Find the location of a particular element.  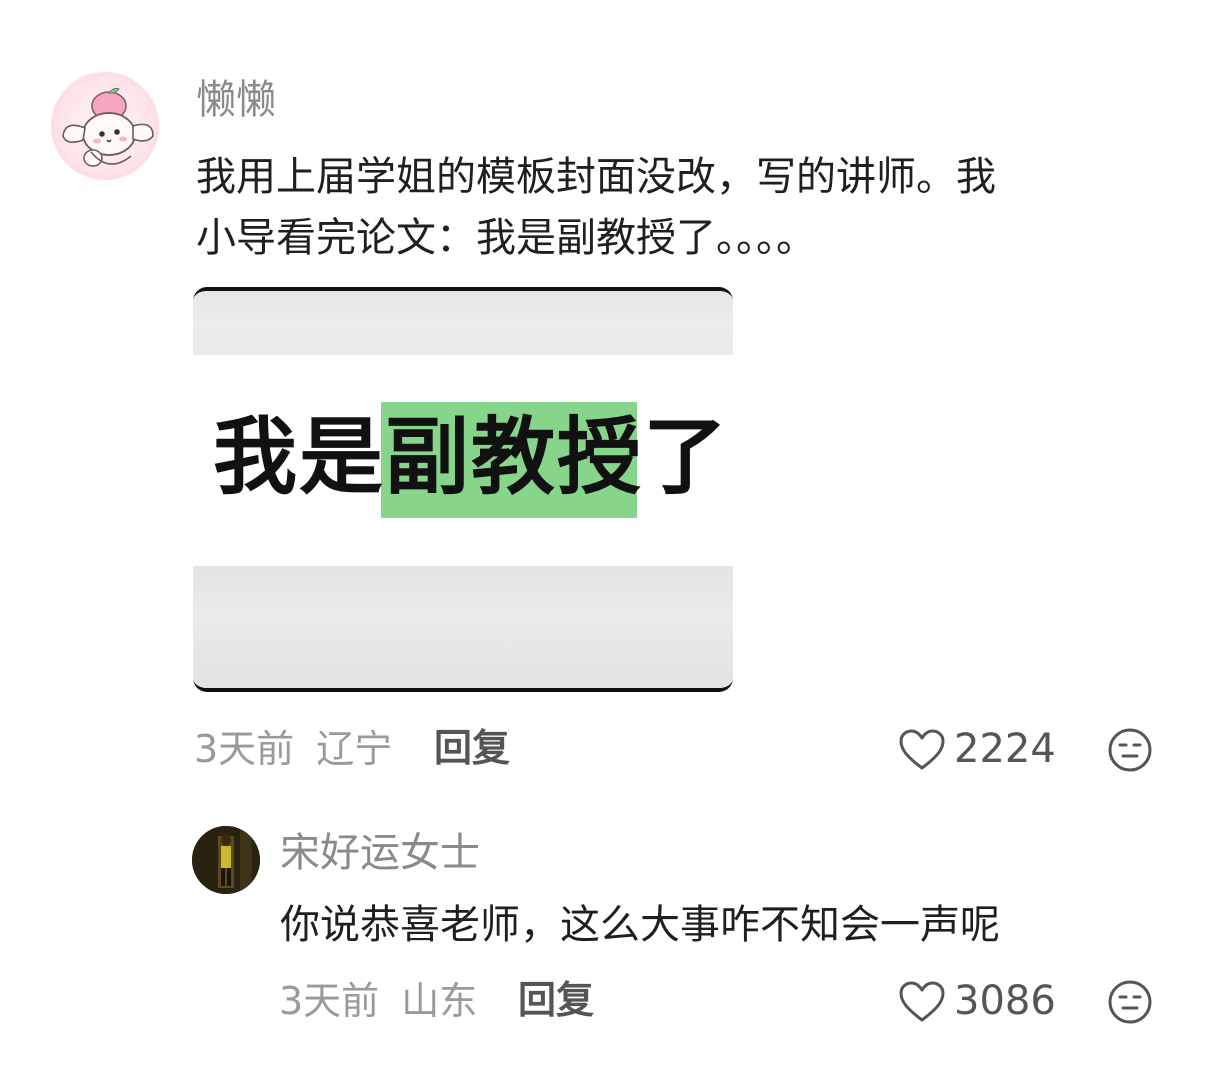

reply-username: 宋好运女士 is located at coordinates (380, 853).